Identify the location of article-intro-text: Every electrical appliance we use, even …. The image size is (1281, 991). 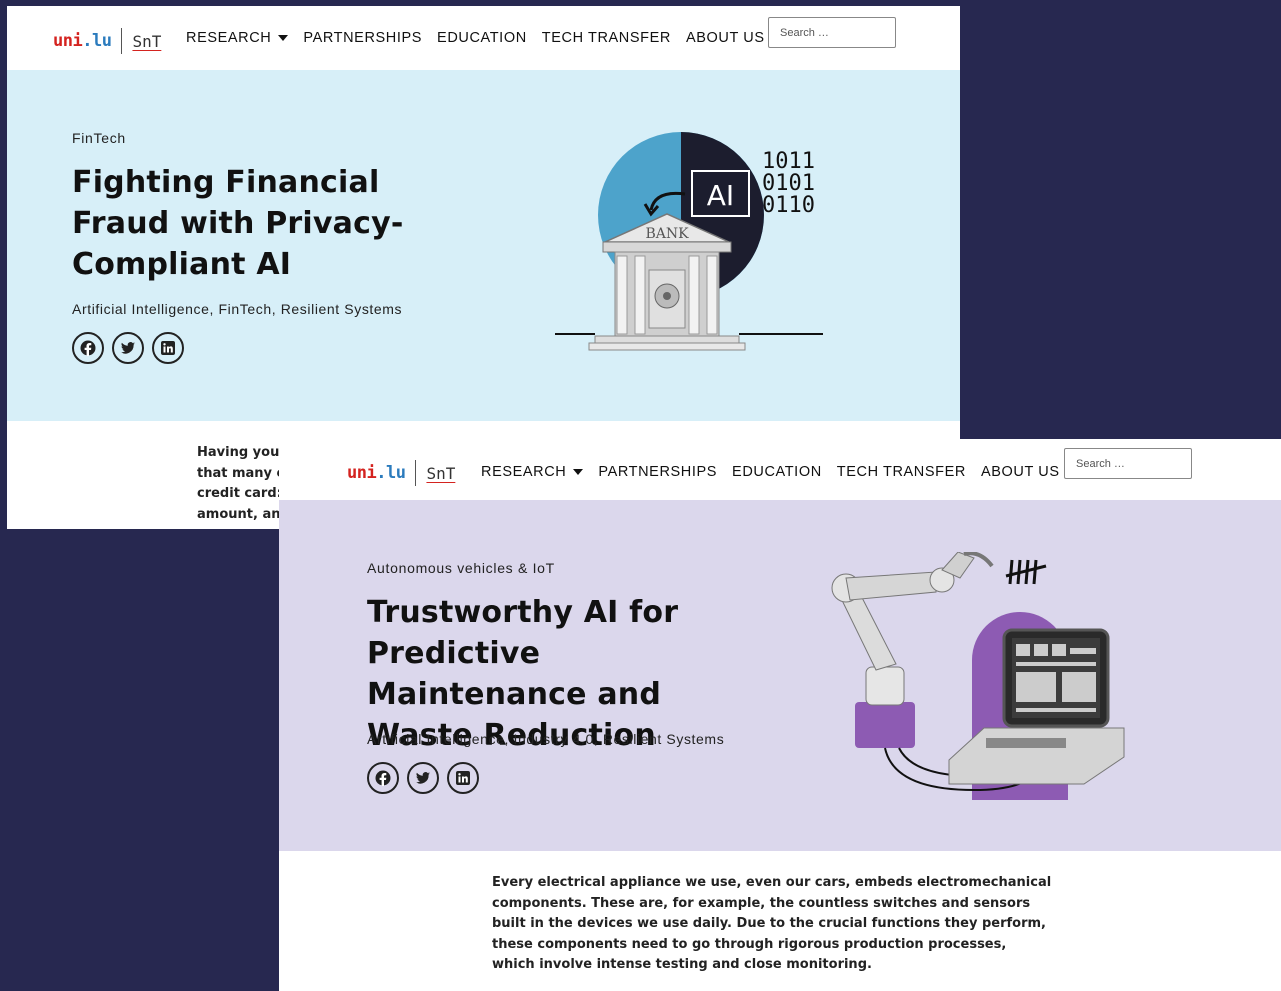
(772, 923).